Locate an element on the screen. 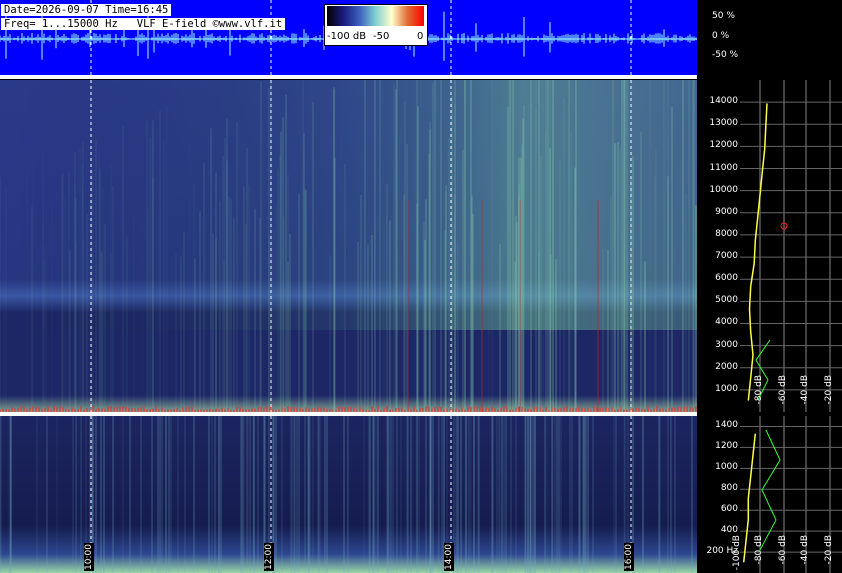  freq-tick-label: 7000 is located at coordinates (726, 256).